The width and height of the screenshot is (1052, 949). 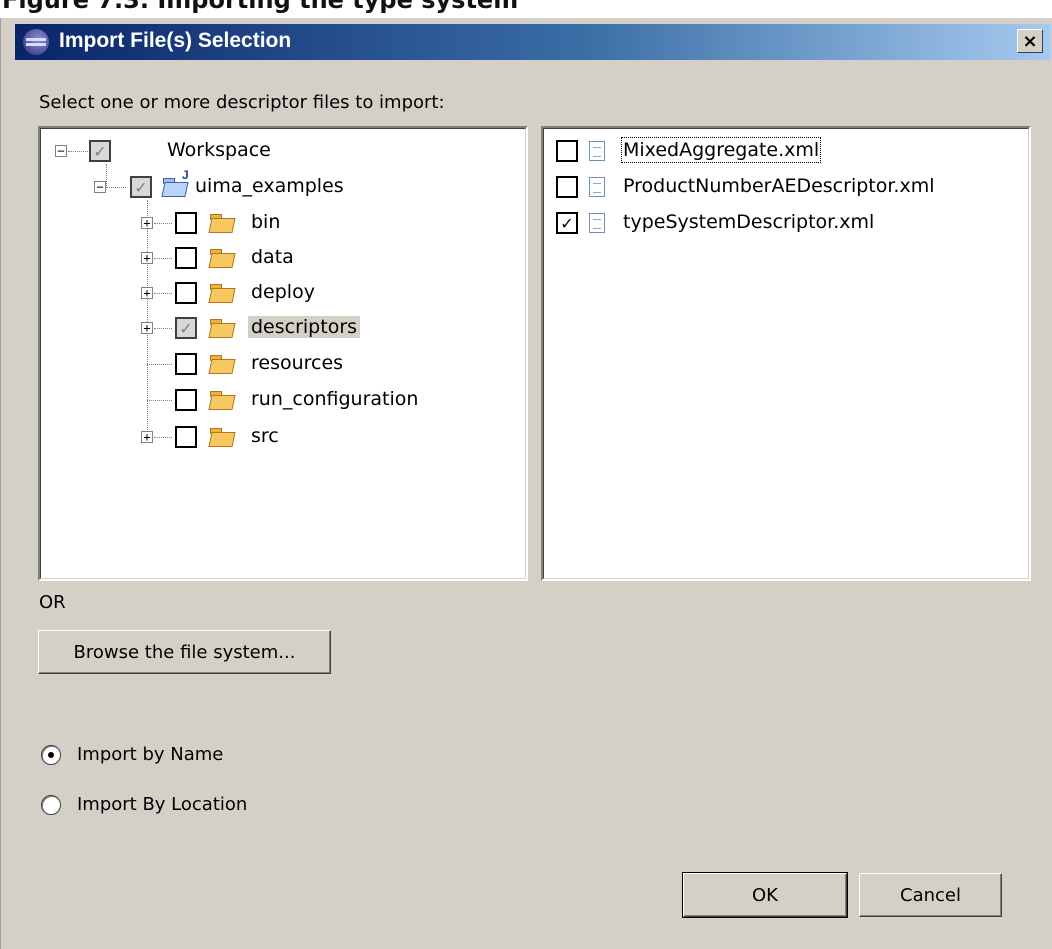 I want to click on eclipse-icon, so click(x=36, y=42).